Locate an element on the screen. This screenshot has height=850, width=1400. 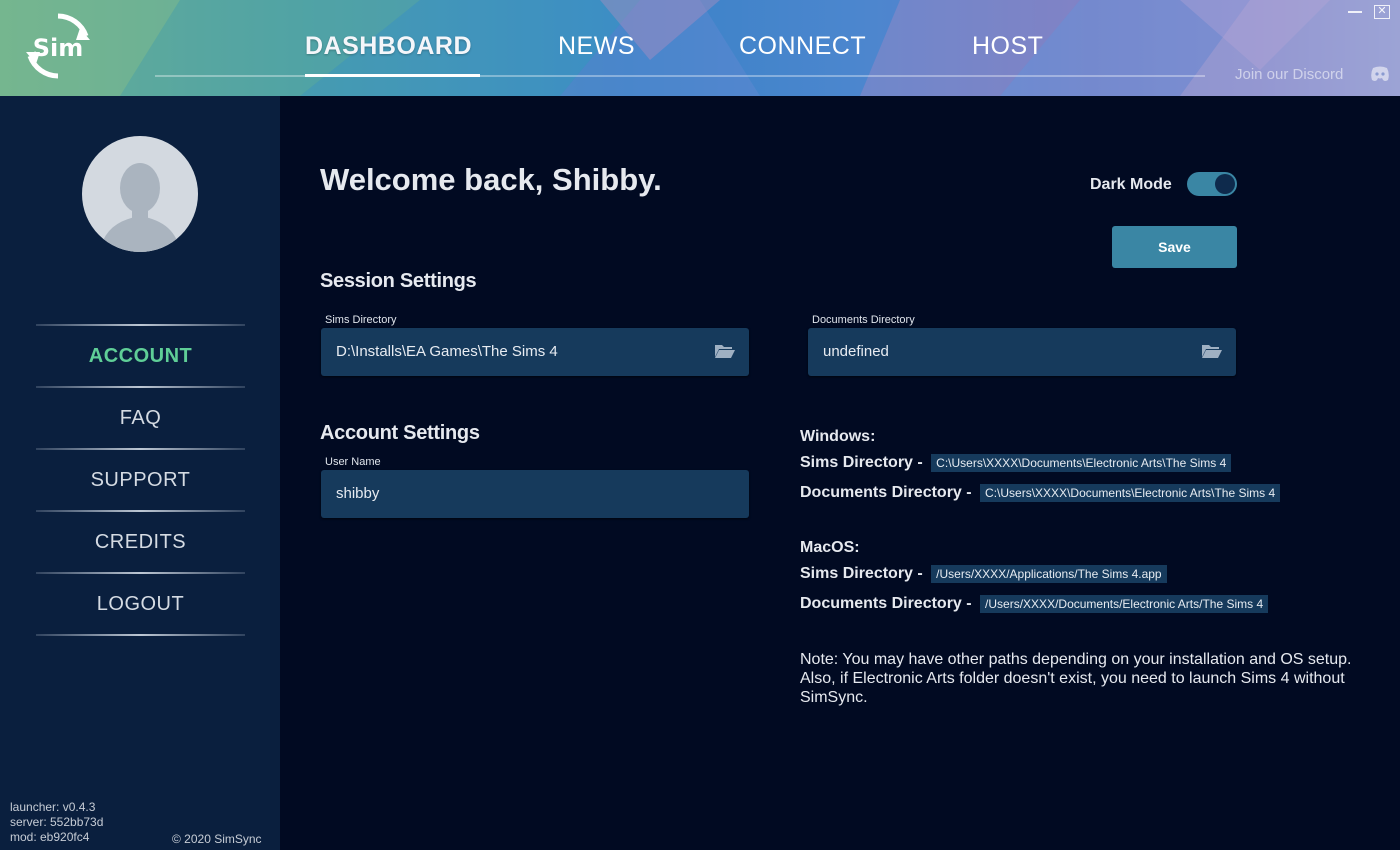
sims-directory-label: Sims Directory is located at coordinates (361, 320).